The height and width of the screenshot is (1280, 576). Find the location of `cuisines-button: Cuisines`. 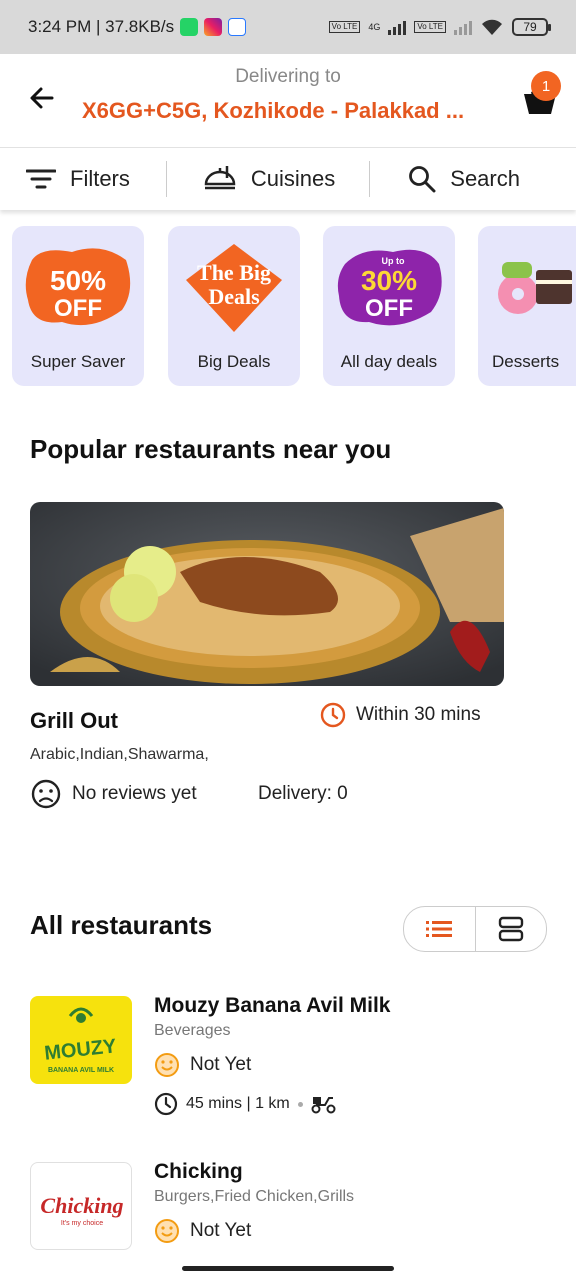

cuisines-button: Cuisines is located at coordinates (269, 179).